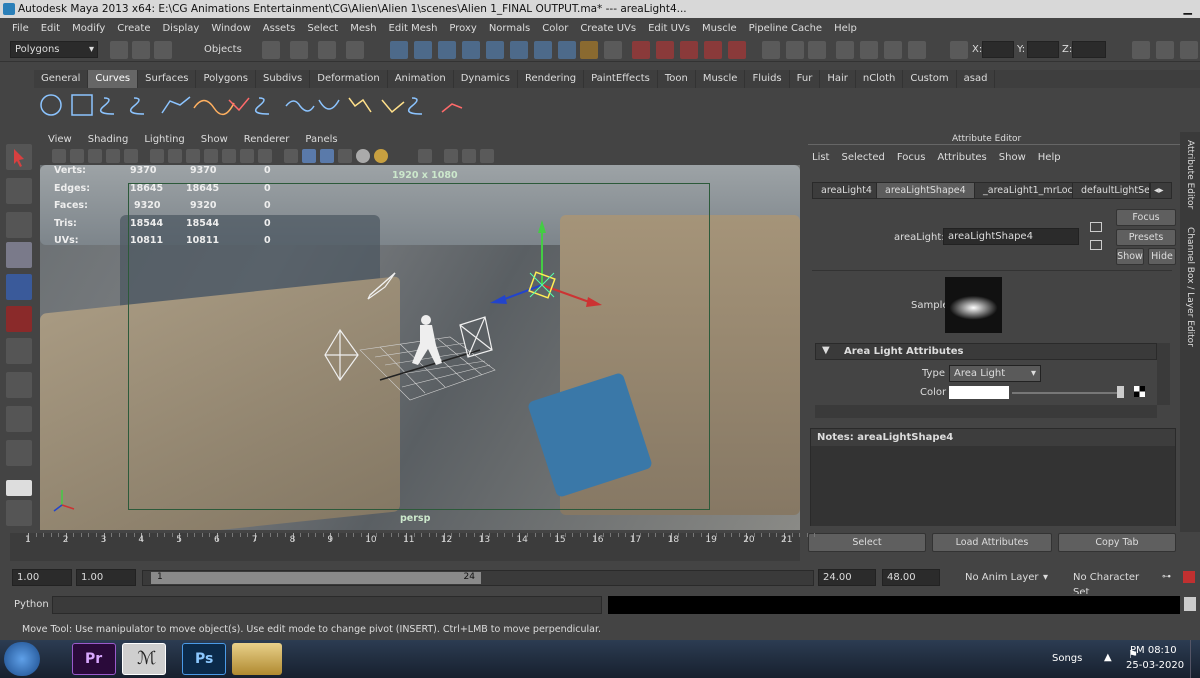 The height and width of the screenshot is (678, 1200). What do you see at coordinates (721, 79) in the screenshot?
I see `shelf-tab-muscle: Muscle` at bounding box center [721, 79].